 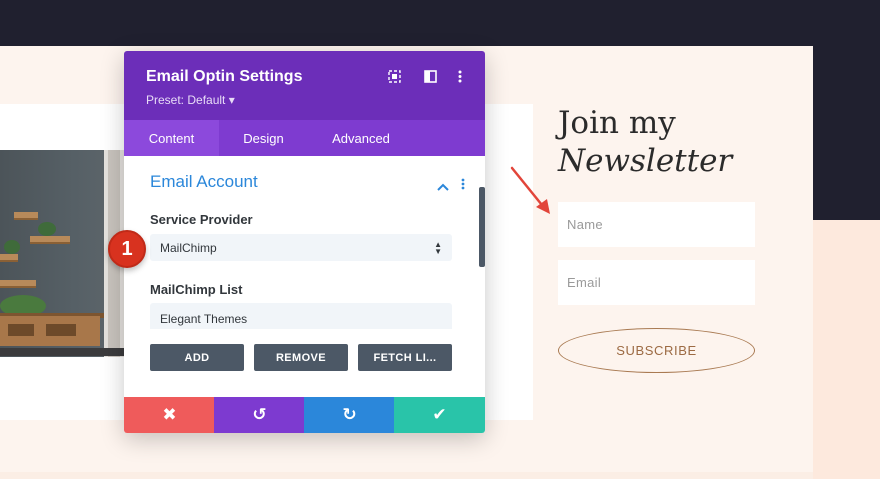 What do you see at coordinates (645, 161) in the screenshot?
I see `newsletter-heading-line2: Newsletter` at bounding box center [645, 161].